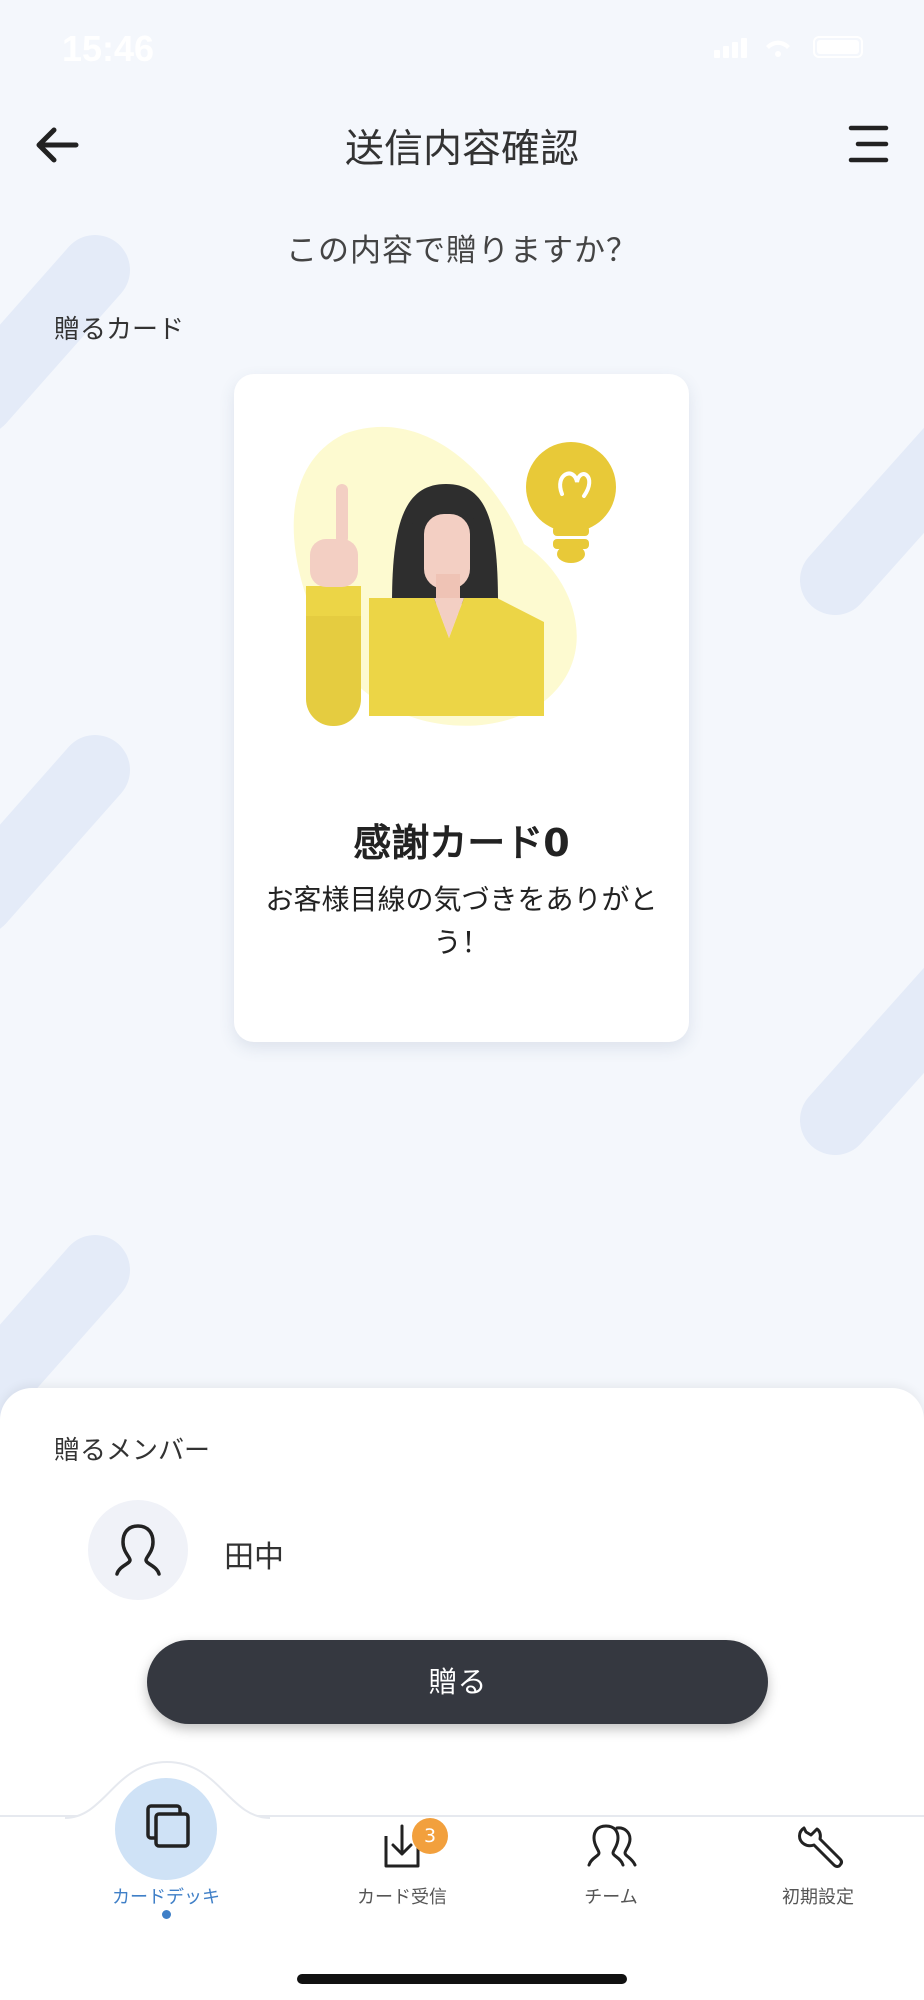  Describe the element at coordinates (461, 921) in the screenshot. I see `card-description: お客様目線の気づきをありがとう！` at that location.